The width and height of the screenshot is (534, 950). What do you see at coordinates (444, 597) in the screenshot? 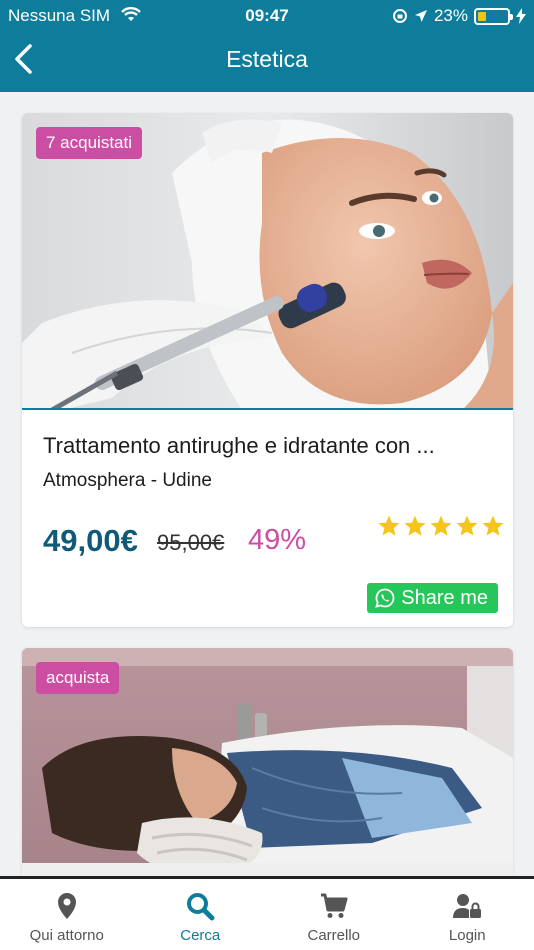
I see `share-label: Share me` at bounding box center [444, 597].